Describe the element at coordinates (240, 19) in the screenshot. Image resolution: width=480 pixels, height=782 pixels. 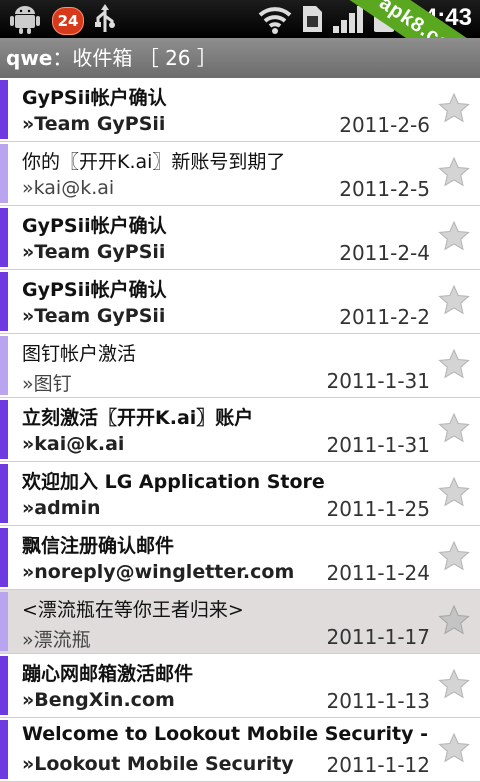
I see `status-bar: 24 4:43 apk8.com` at that location.